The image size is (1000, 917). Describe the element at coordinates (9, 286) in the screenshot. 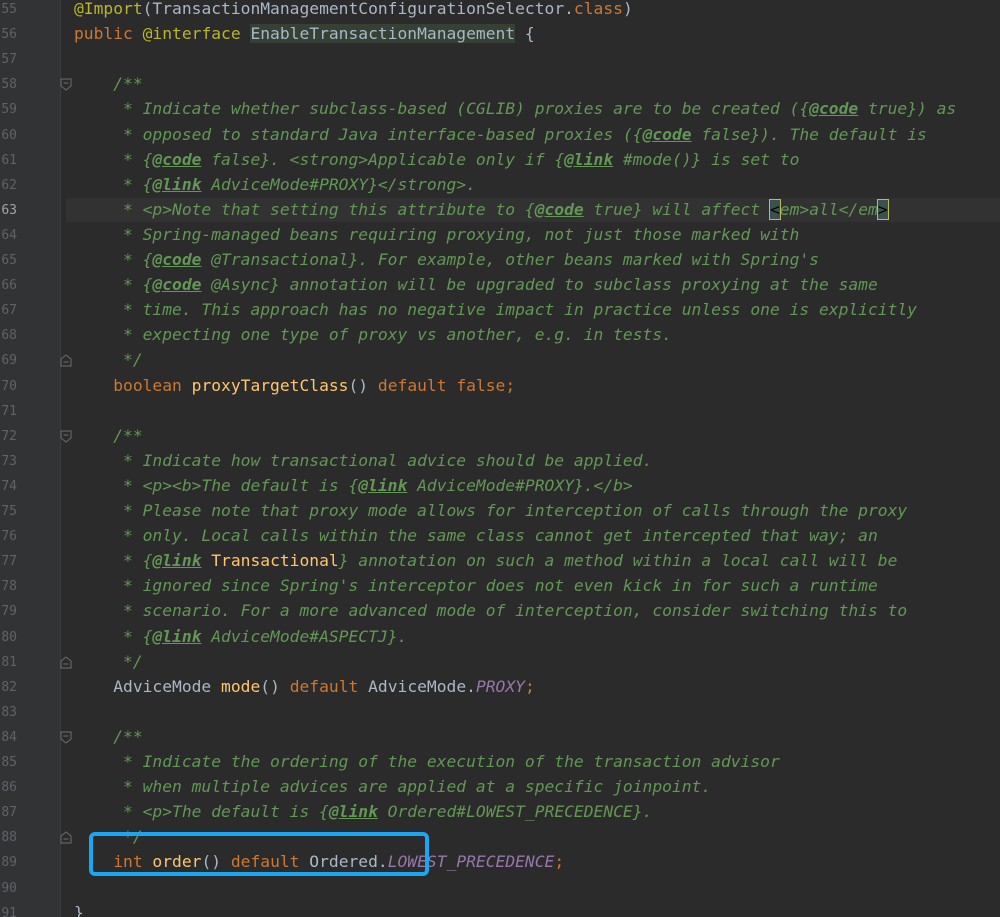

I see `line-number: 66` at that location.